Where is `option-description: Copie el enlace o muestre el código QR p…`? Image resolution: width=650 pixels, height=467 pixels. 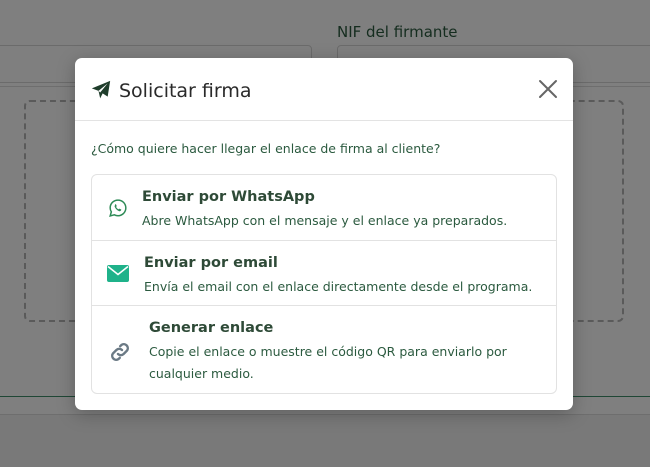
option-description: Copie el enlace o muestre el código QR p… is located at coordinates (328, 362).